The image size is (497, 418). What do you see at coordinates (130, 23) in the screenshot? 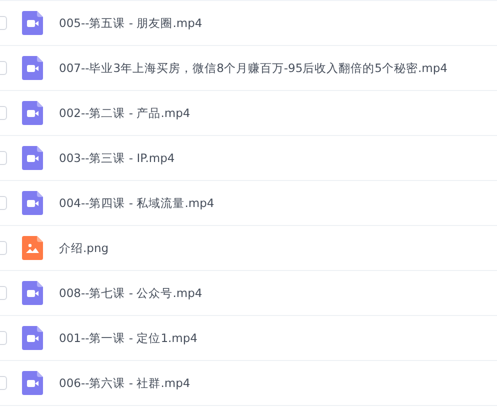
I see `file-name: 005--第五课 - 朋友圈.mp4` at bounding box center [130, 23].